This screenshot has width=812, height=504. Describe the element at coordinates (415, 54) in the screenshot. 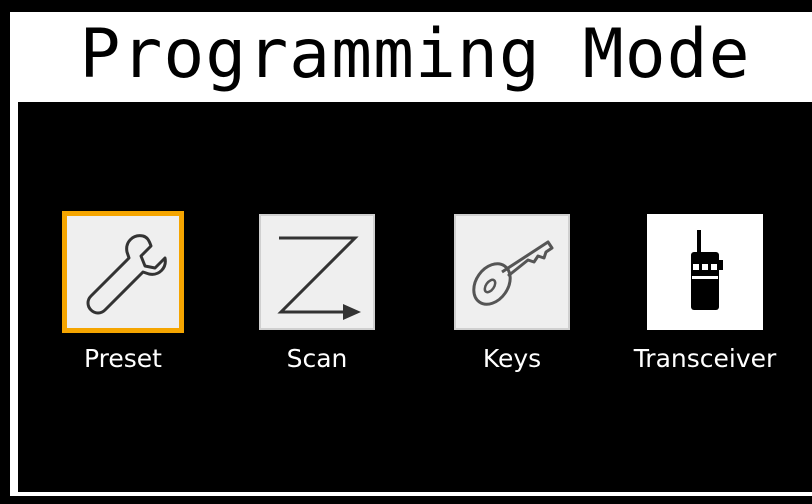

I see `page-title: Programming Mode` at that location.